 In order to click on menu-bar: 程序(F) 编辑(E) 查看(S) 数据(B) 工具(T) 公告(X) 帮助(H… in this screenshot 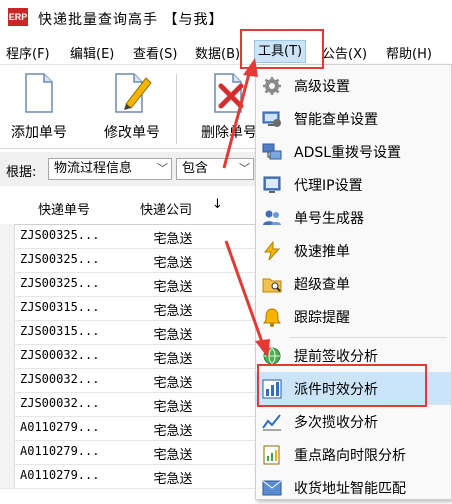, I will do `click(226, 52)`.